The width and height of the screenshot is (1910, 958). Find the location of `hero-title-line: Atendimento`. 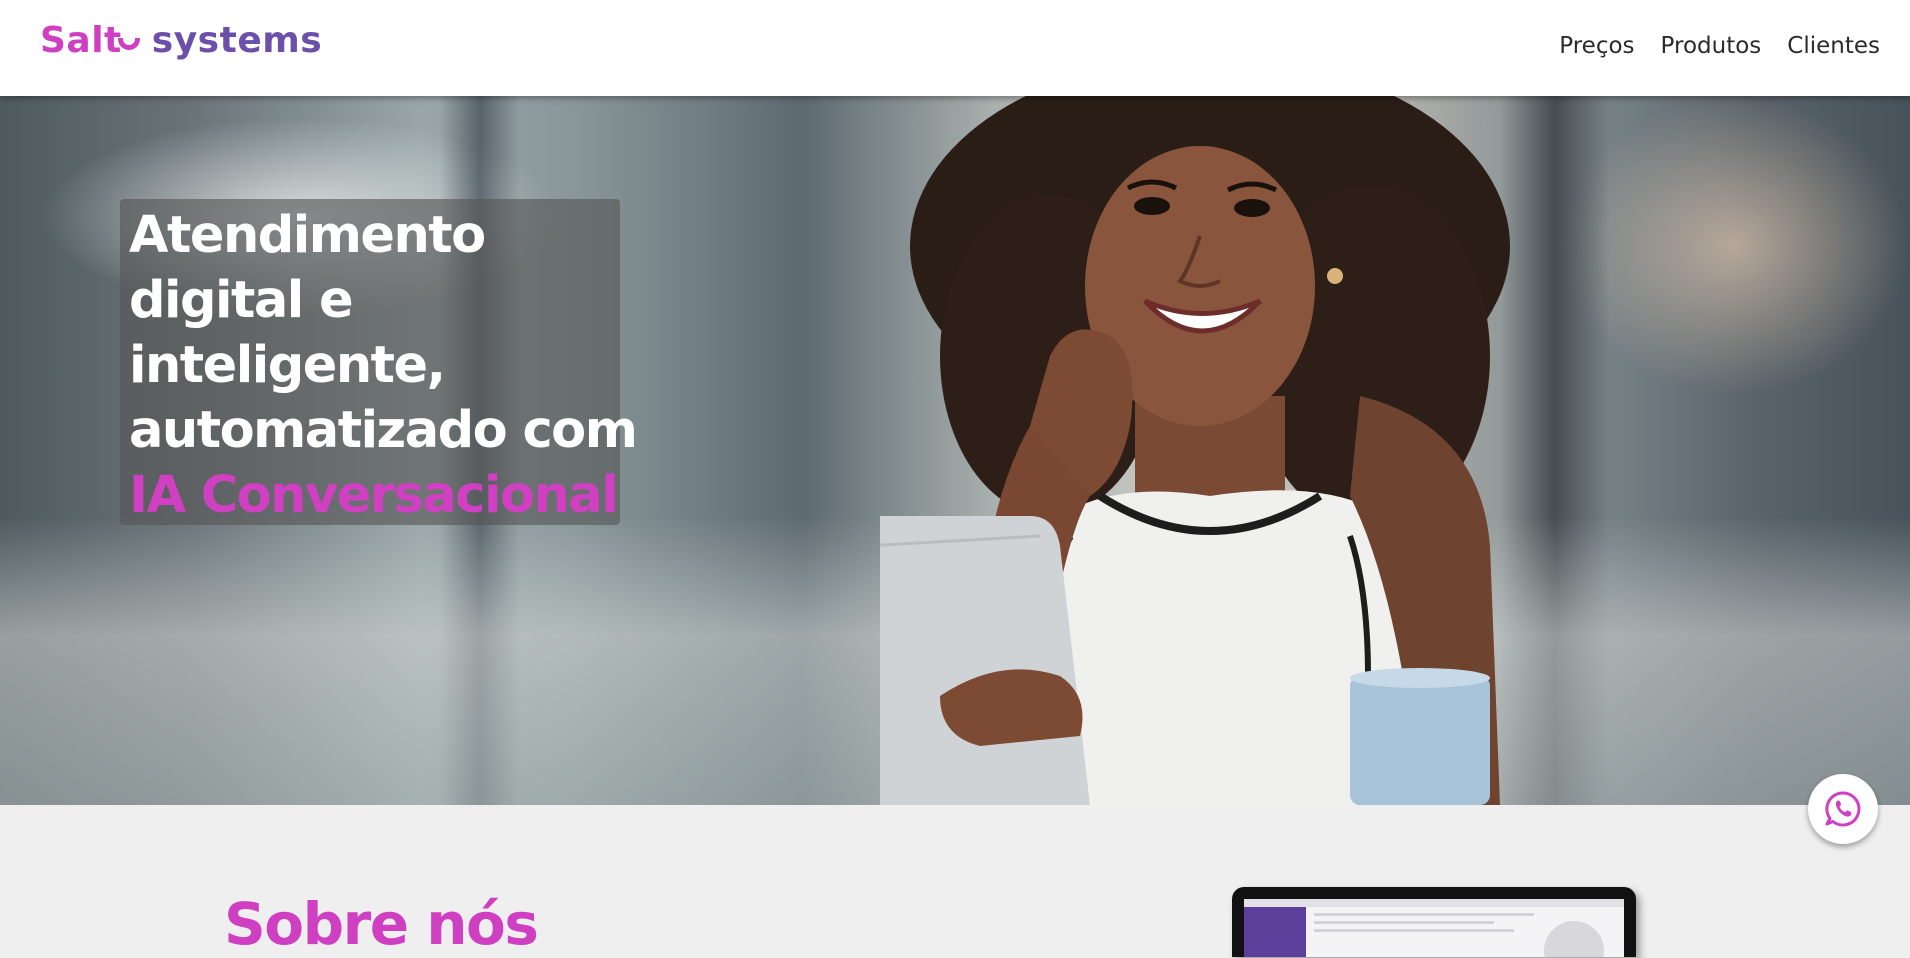

hero-title-line: Atendimento is located at coordinates (307, 235).